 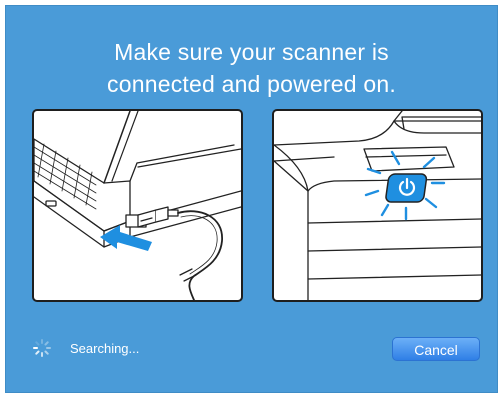 What do you see at coordinates (251, 52) in the screenshot?
I see `instruction-heading-line1: Make sure your scanner is` at bounding box center [251, 52].